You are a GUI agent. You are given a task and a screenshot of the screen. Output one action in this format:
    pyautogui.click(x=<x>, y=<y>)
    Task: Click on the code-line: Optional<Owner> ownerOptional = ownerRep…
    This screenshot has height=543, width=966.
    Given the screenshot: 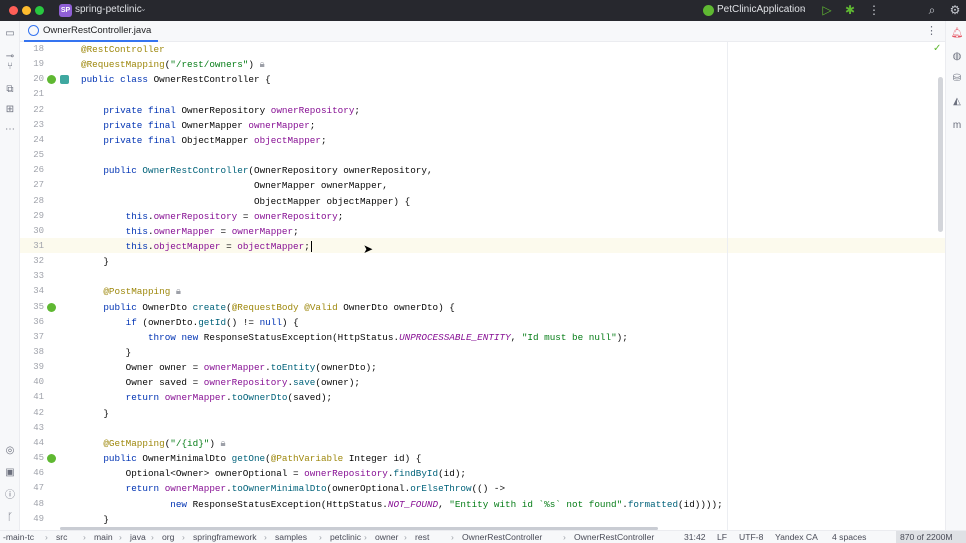 What is the action you would take?
    pyautogui.click(x=273, y=473)
    